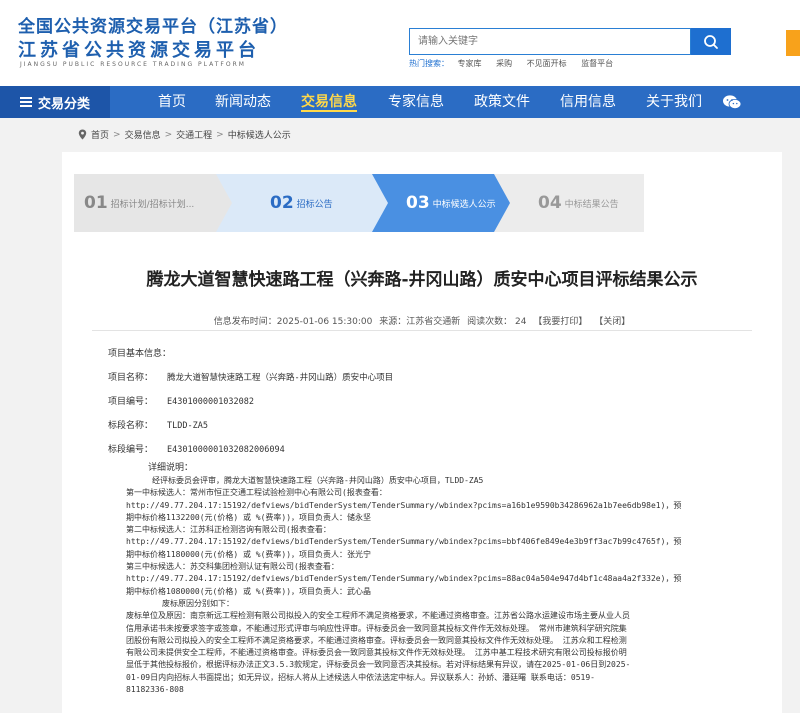 The height and width of the screenshot is (713, 800). Describe the element at coordinates (232, 567) in the screenshot. I see `body-line: 第三中标候选人：苏交科集团检测认证有限公司(报表查看：` at that location.